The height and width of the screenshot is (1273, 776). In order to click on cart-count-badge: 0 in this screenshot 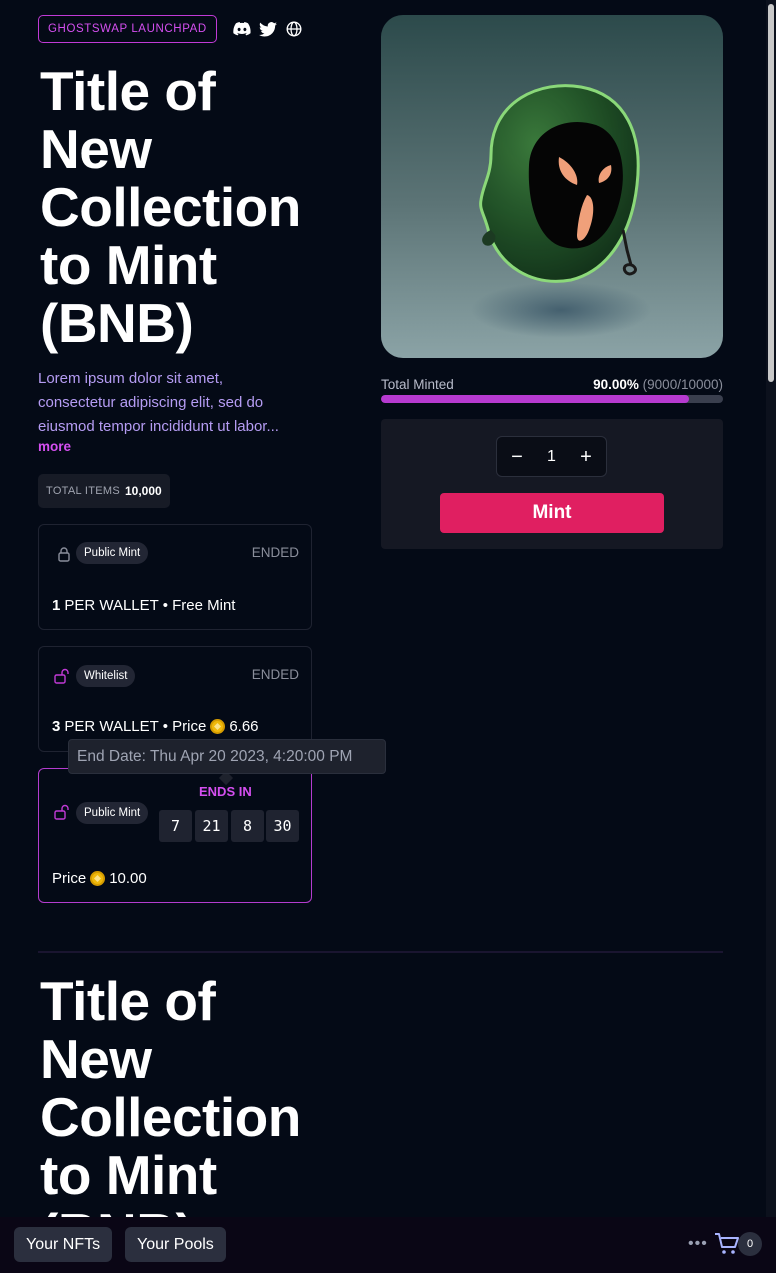, I will do `click(750, 1244)`.